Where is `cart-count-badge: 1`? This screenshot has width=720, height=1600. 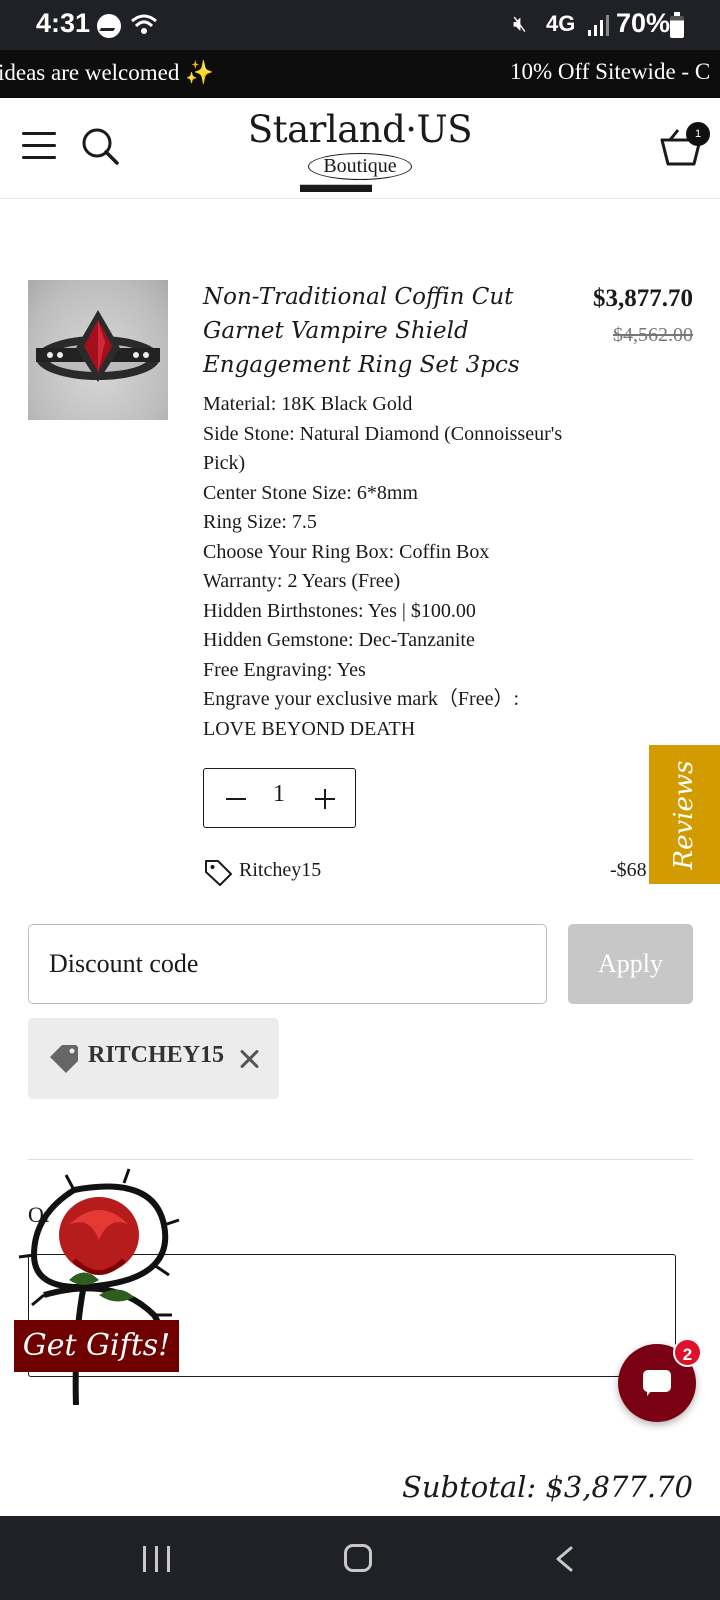 cart-count-badge: 1 is located at coordinates (698, 134).